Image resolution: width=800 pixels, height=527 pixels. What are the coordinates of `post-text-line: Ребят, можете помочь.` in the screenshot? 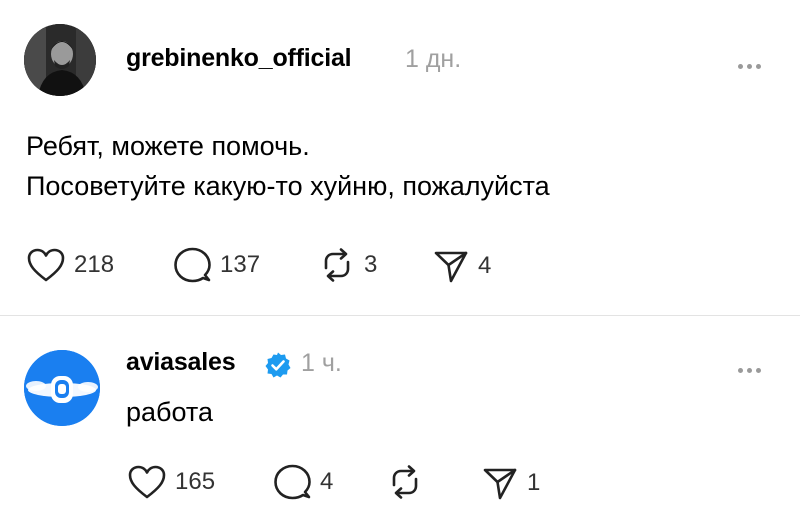 It's located at (168, 146).